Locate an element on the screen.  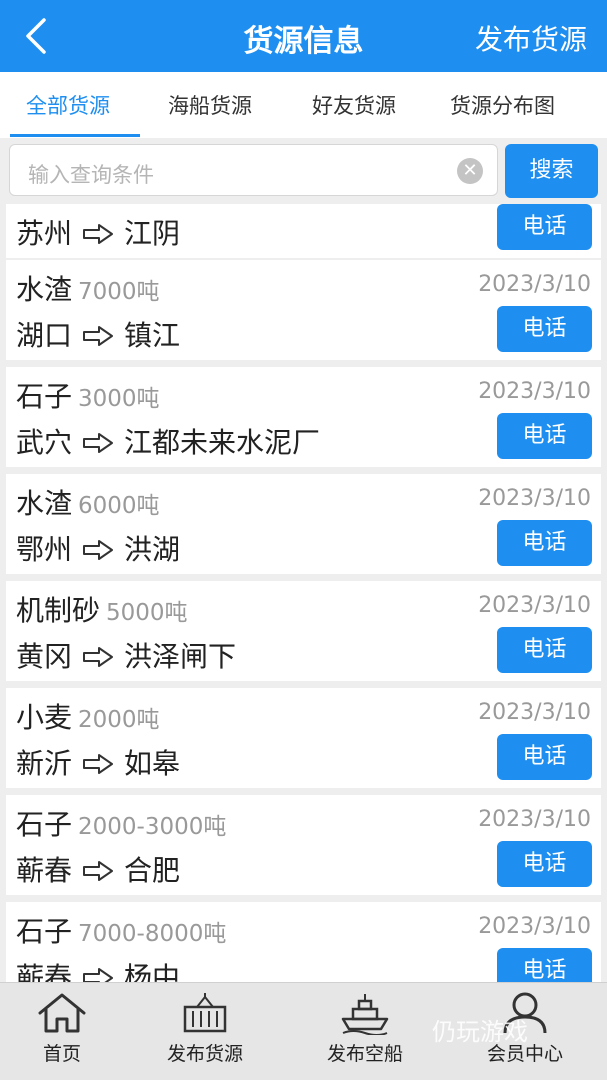
tab-cargo-map: 货源分布图 is located at coordinates (502, 105).